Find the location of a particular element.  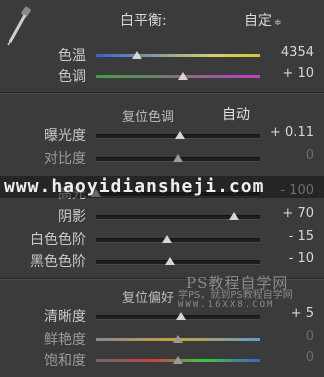

slider-value: + 5 is located at coordinates (302, 313).